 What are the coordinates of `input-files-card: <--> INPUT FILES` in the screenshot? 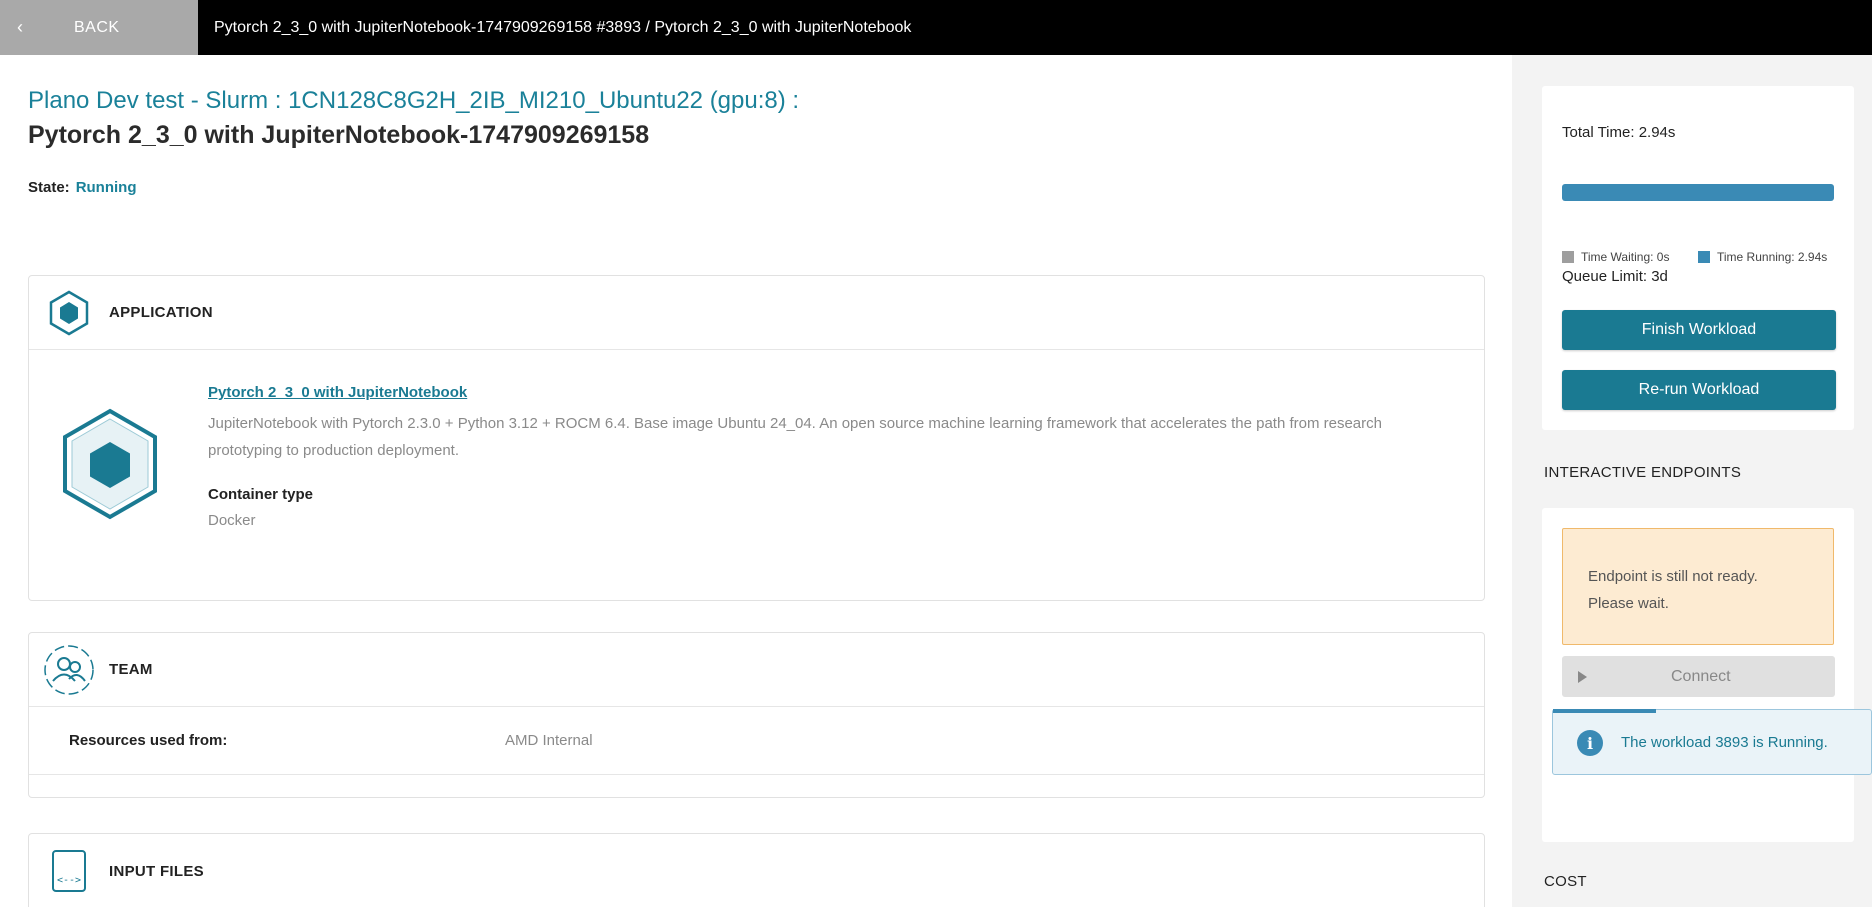 It's located at (756, 870).